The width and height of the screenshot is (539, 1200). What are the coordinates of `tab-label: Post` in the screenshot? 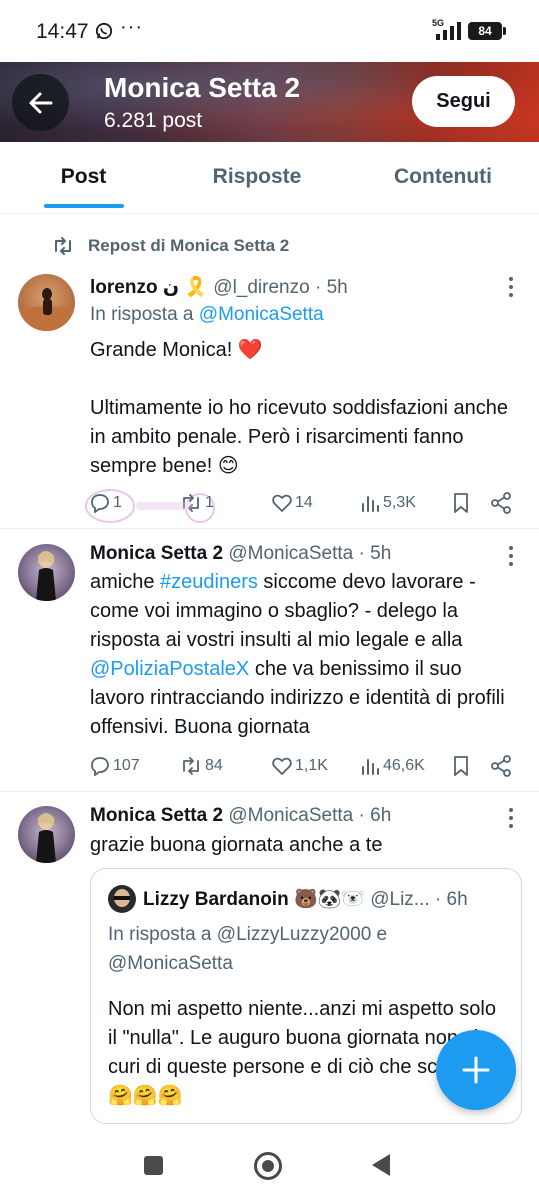 It's located at (83, 176).